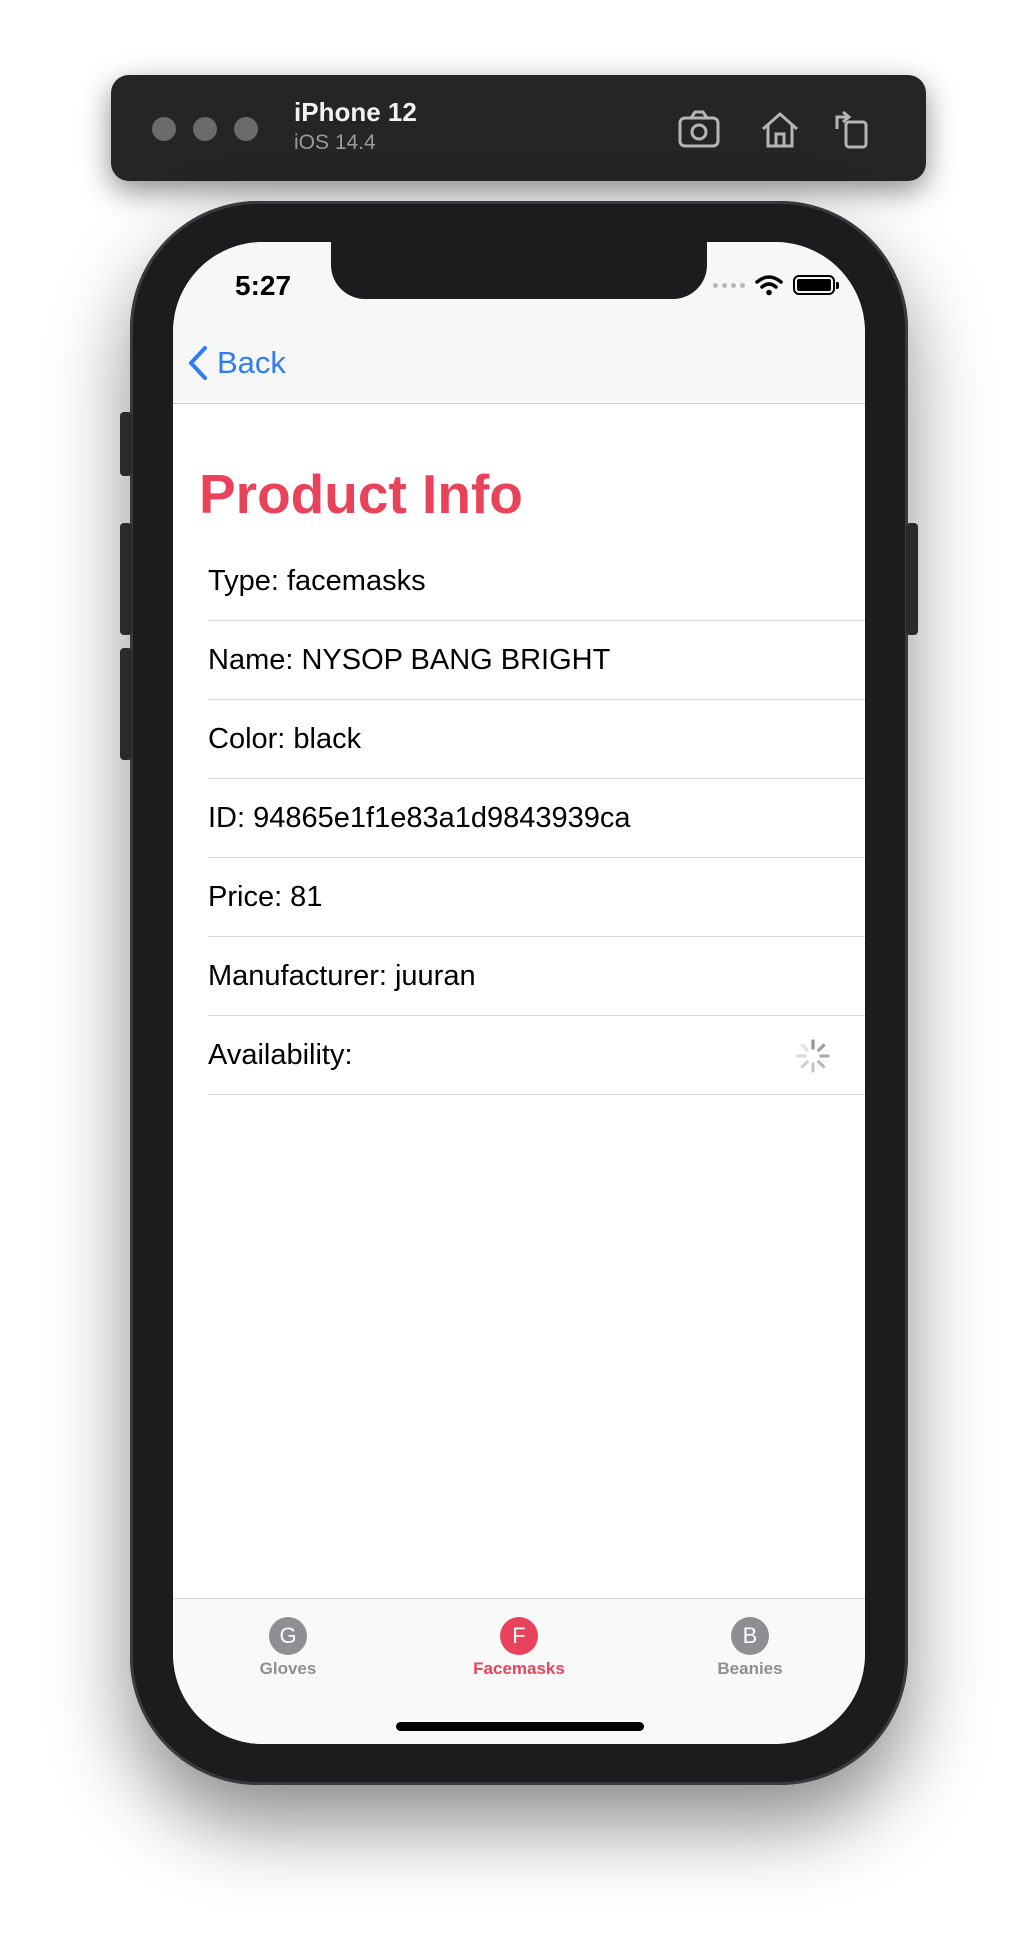 Image resolution: width=1036 pixels, height=1934 pixels. Describe the element at coordinates (519, 1668) in the screenshot. I see `tab-label: Facemasks` at that location.